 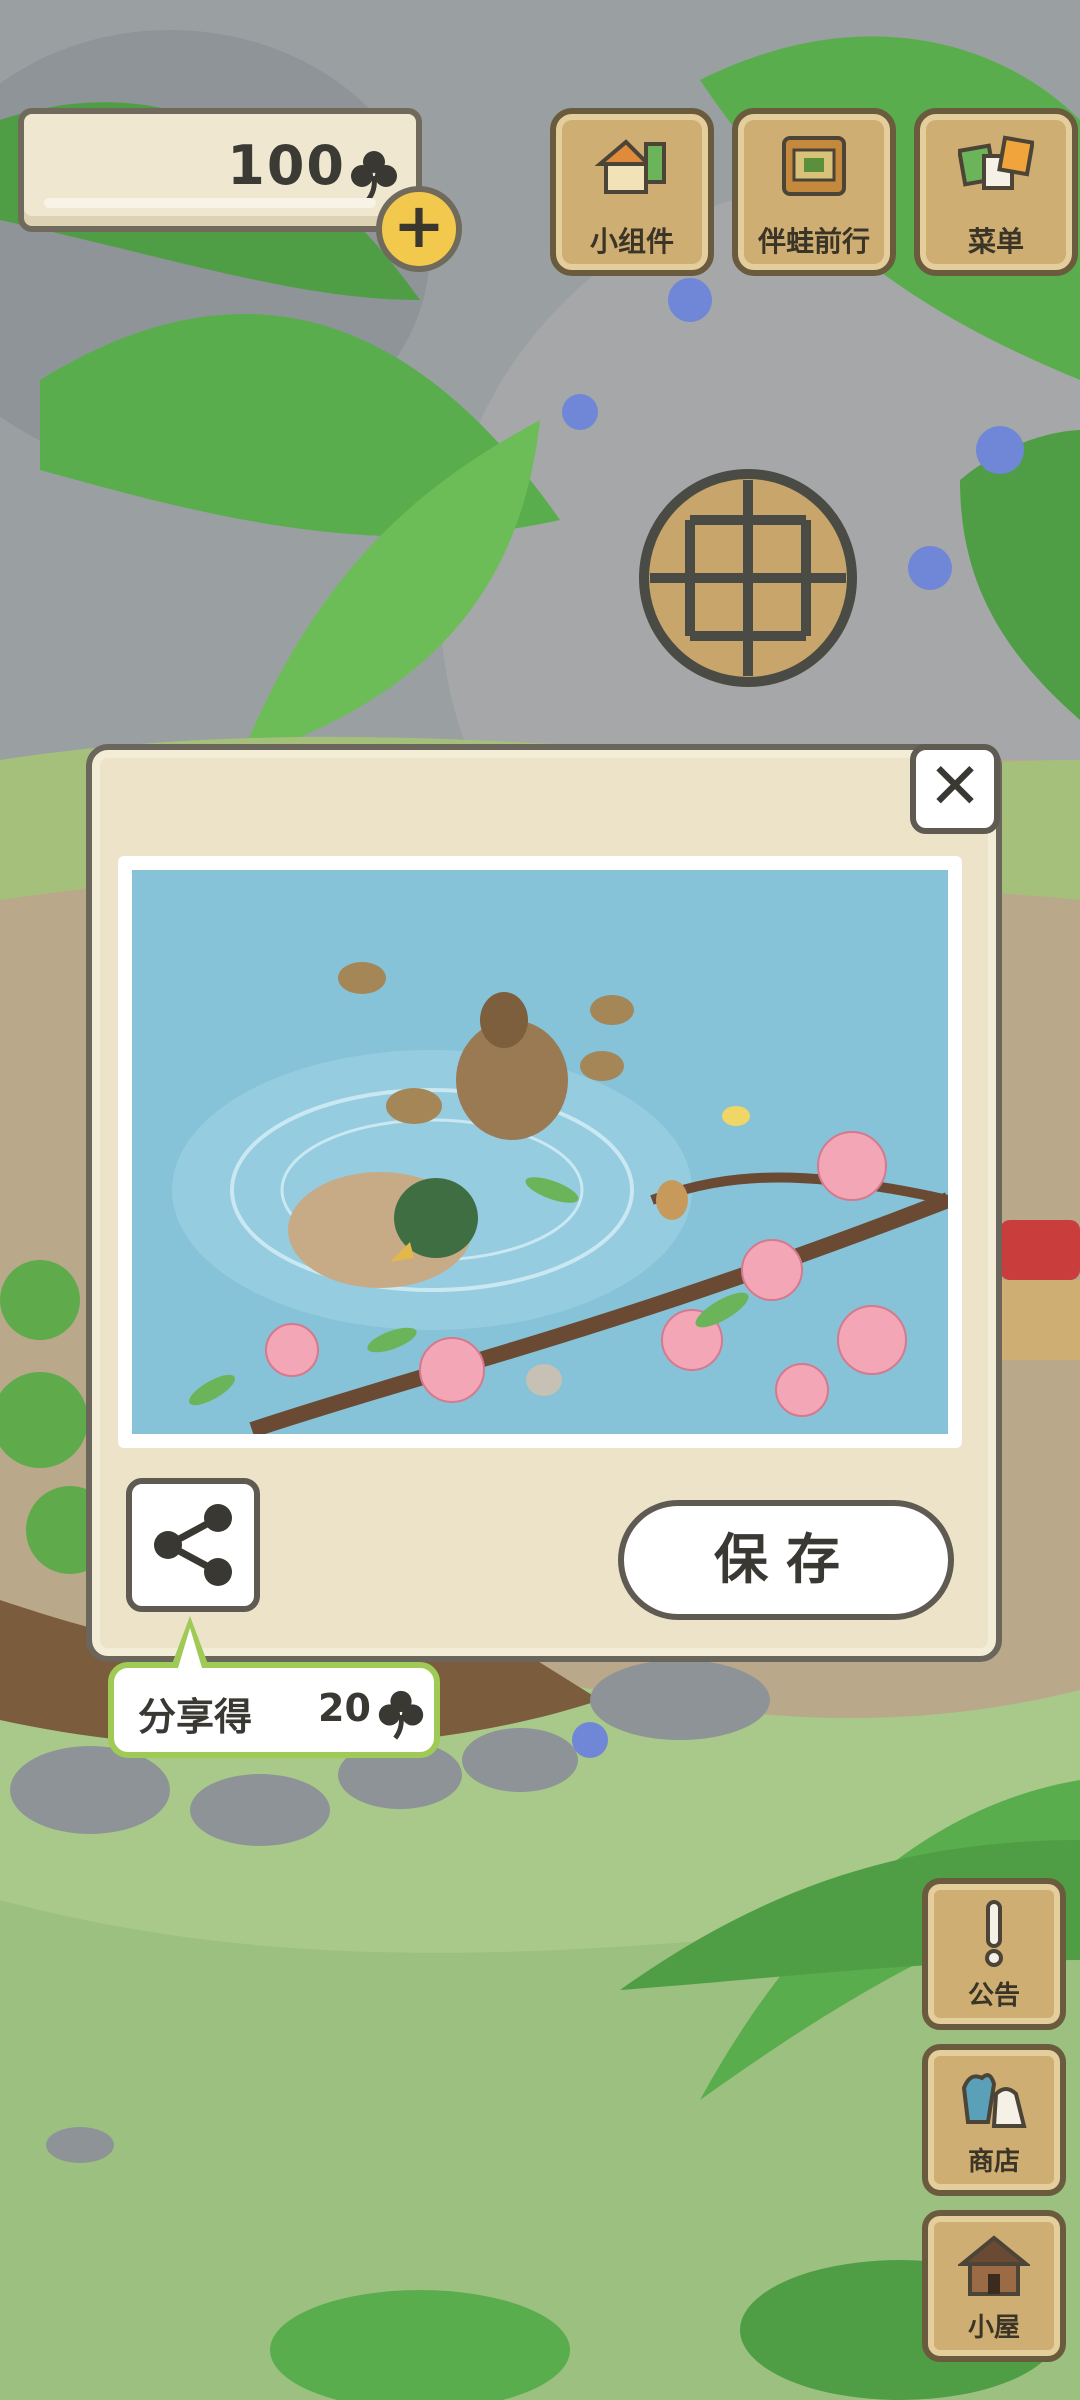 I want to click on travel-book-icon, so click(x=814, y=166).